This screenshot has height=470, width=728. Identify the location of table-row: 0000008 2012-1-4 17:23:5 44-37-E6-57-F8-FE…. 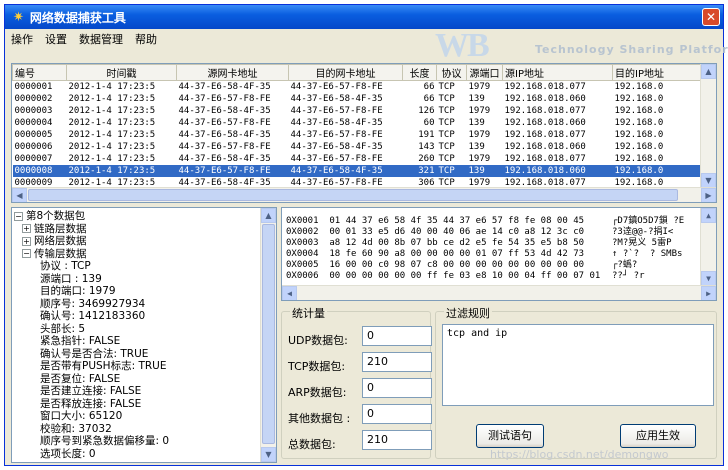
(357, 170).